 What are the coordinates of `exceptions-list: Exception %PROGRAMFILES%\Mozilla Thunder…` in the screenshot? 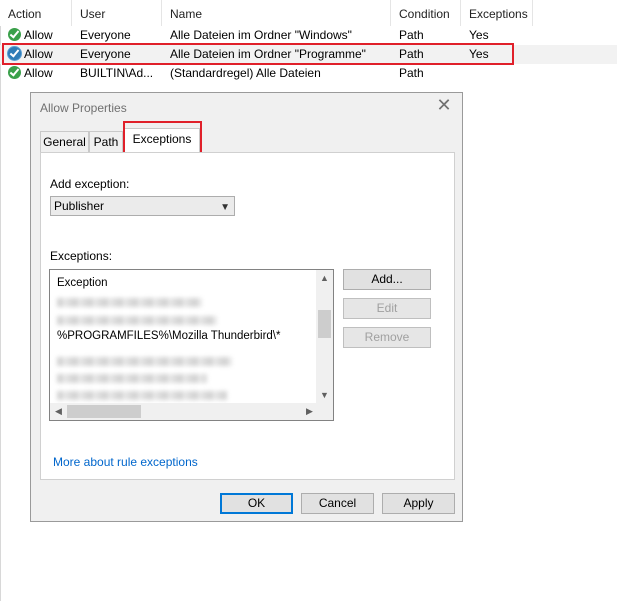 It's located at (191, 345).